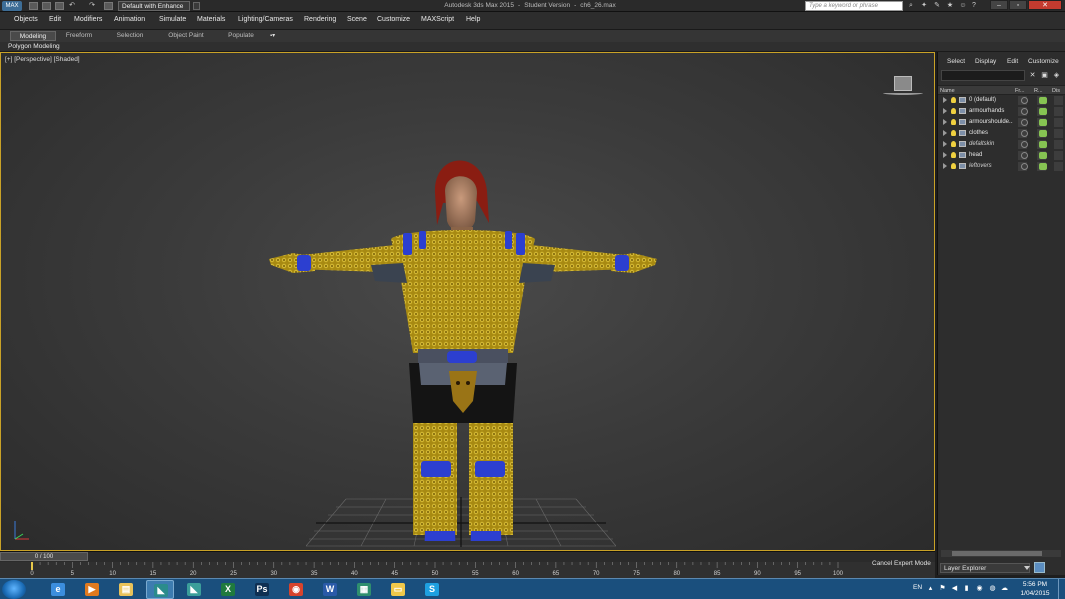  I want to click on layer-name: clothes, so click(991, 133).